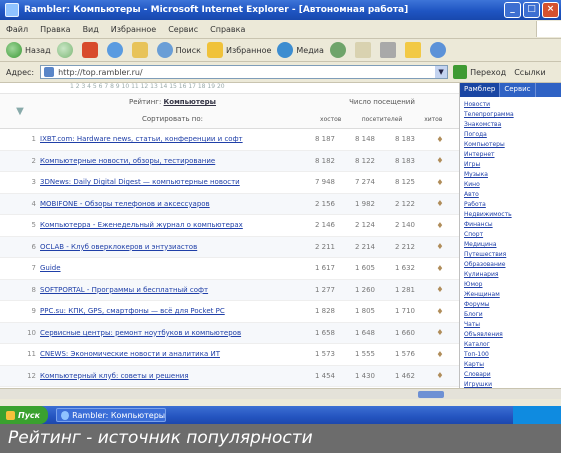  What do you see at coordinates (529, 72) in the screenshot?
I see `links-button: Ссылки` at bounding box center [529, 72].